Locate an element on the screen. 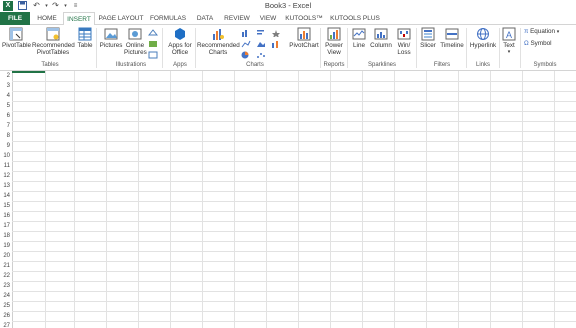 Image resolution: width=576 pixels, height=328 pixels. tab-insert: INSERT is located at coordinates (79, 19).